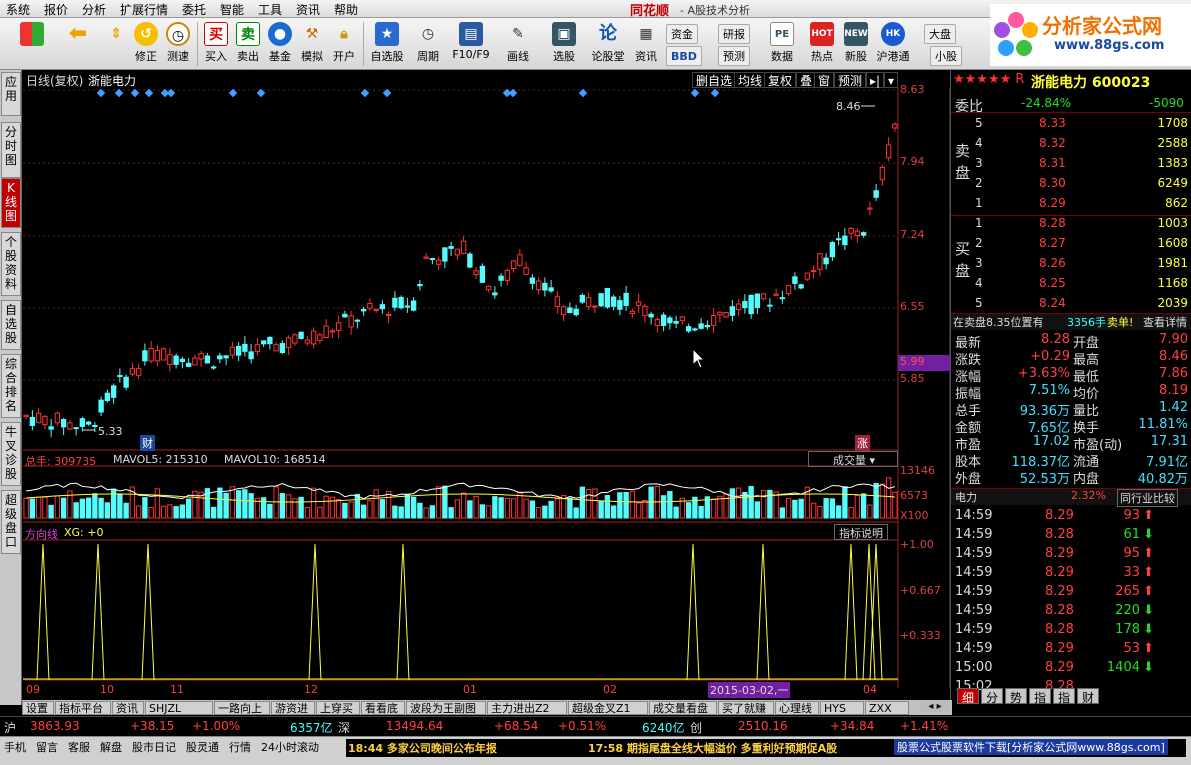 This screenshot has width=1191, height=765. I want to click on overlay-button: 叠, so click(806, 80).